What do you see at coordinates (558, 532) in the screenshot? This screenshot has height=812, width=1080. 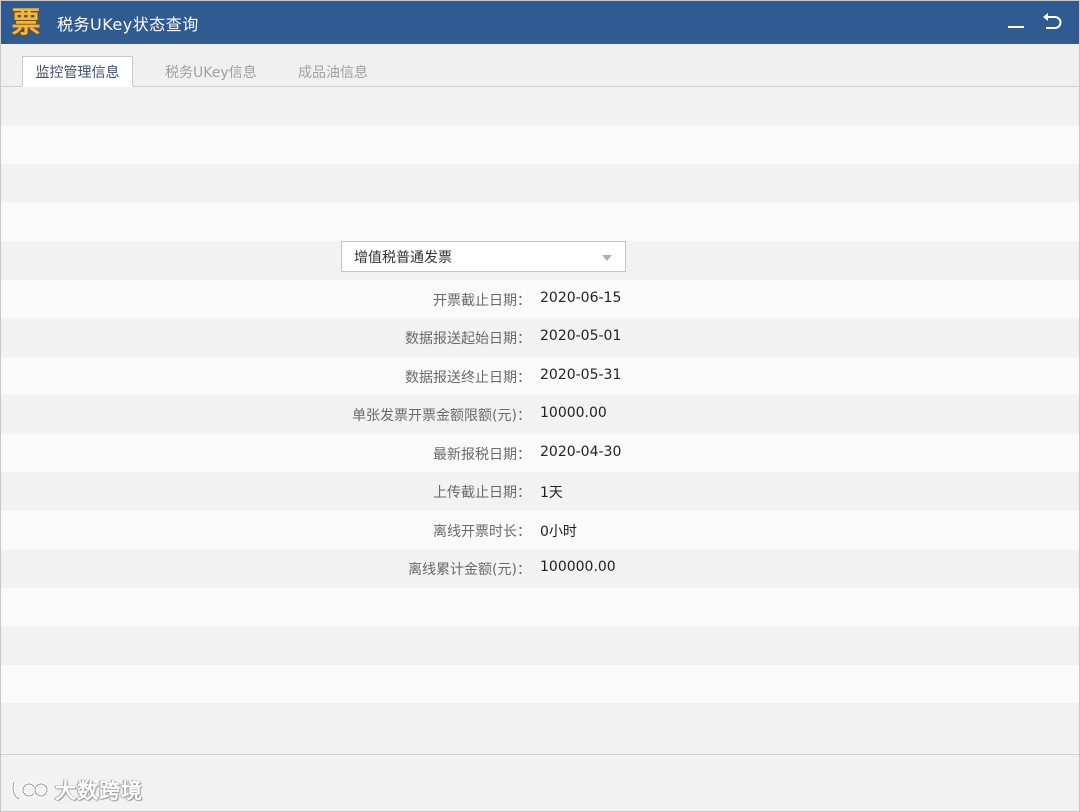 I see `info-value: 0小时` at bounding box center [558, 532].